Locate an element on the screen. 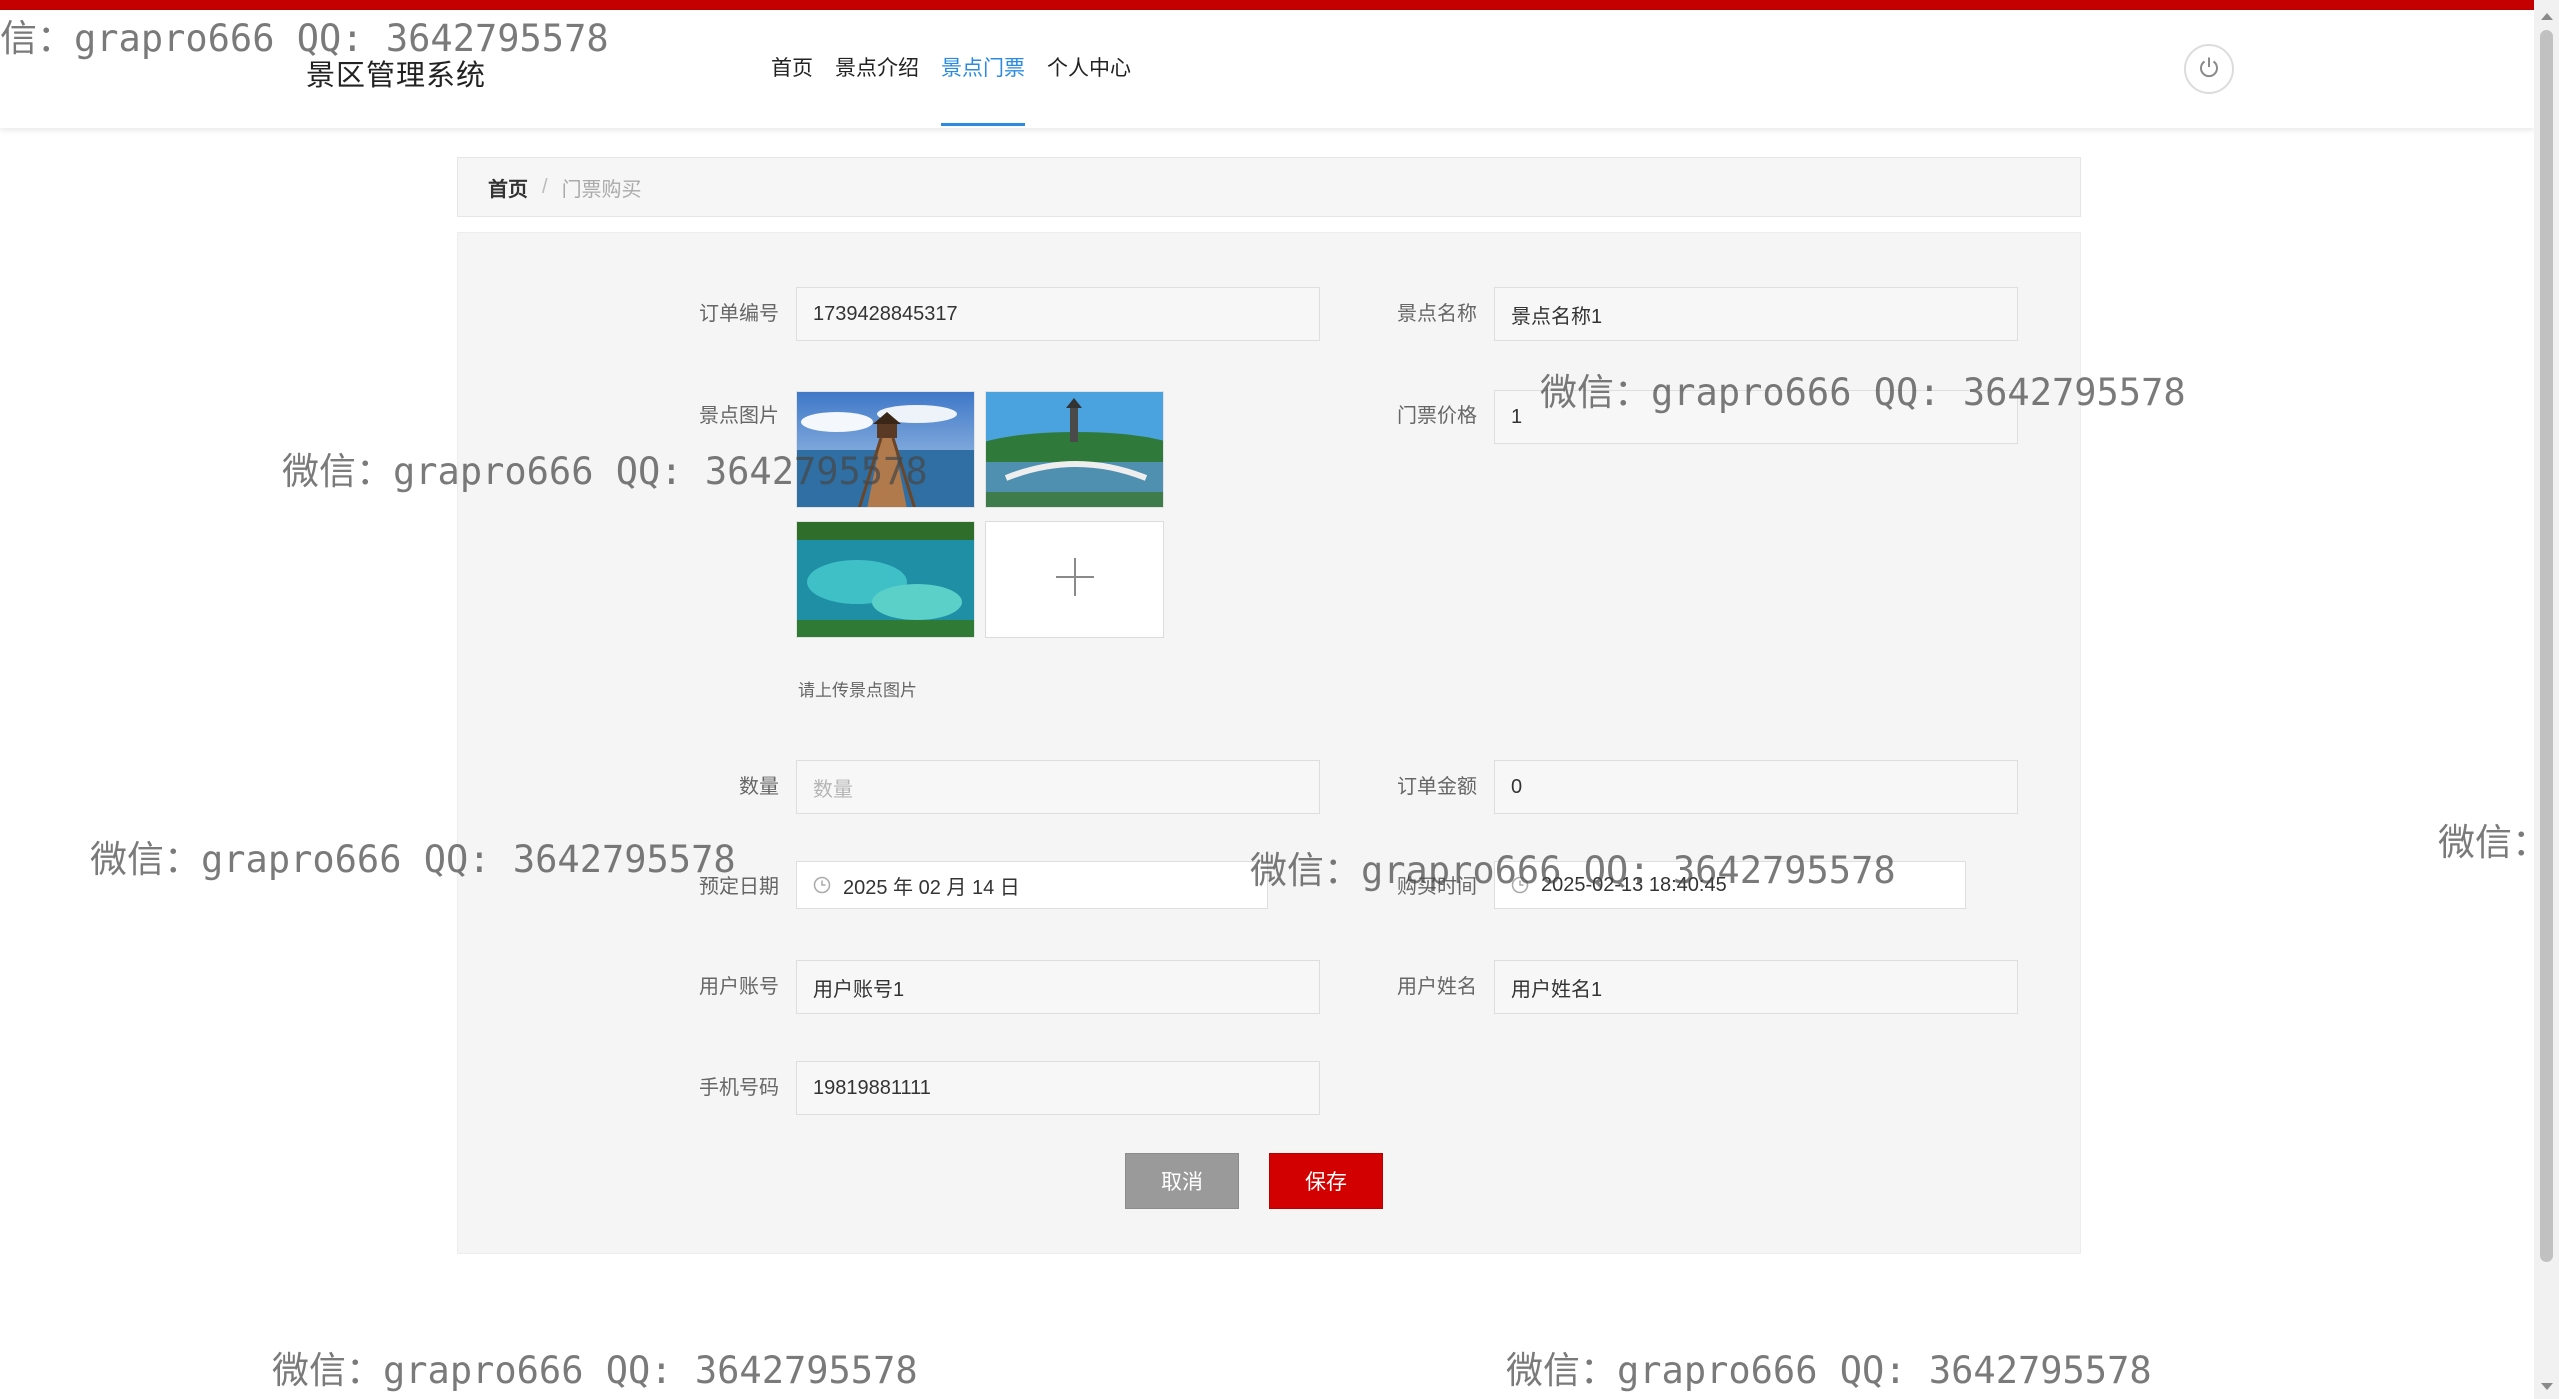 Image resolution: width=2559 pixels, height=1399 pixels. power-icon is located at coordinates (2209, 69).